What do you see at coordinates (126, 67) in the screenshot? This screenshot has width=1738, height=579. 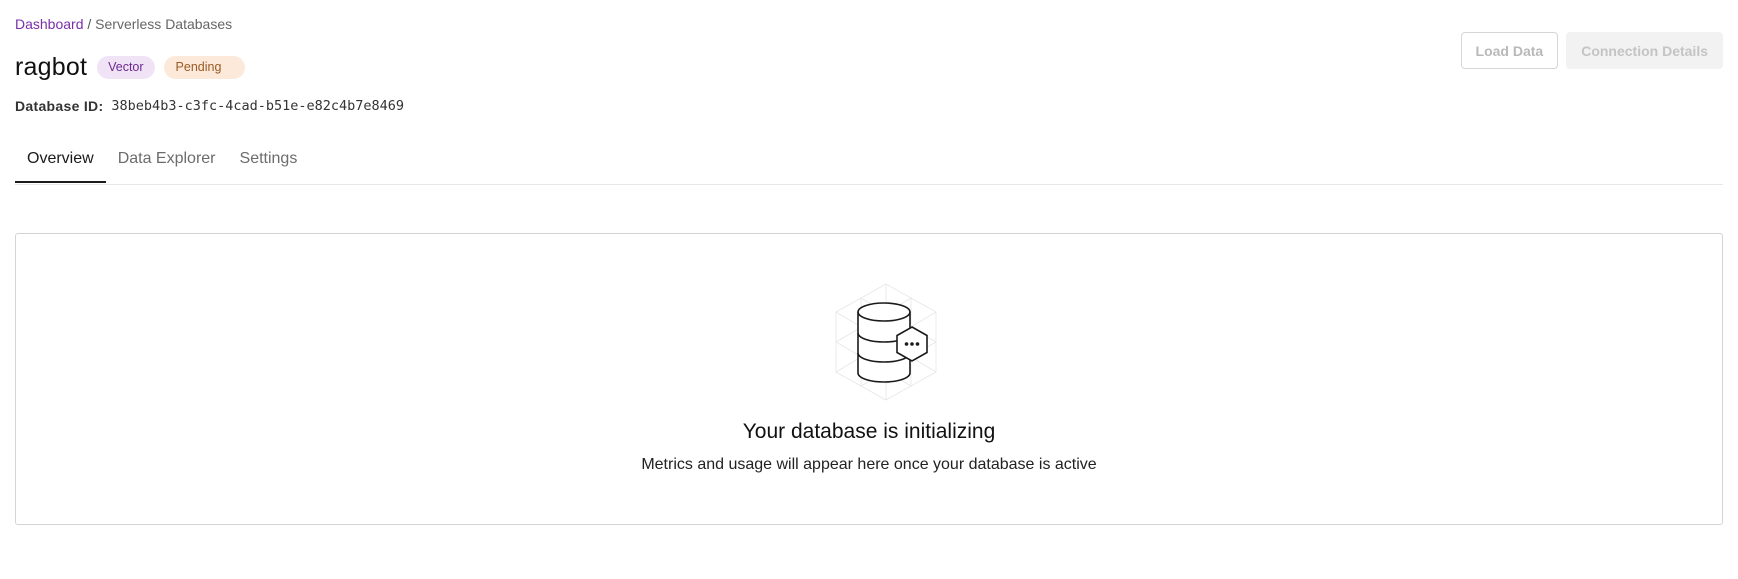 I see `type-badge: Vector` at bounding box center [126, 67].